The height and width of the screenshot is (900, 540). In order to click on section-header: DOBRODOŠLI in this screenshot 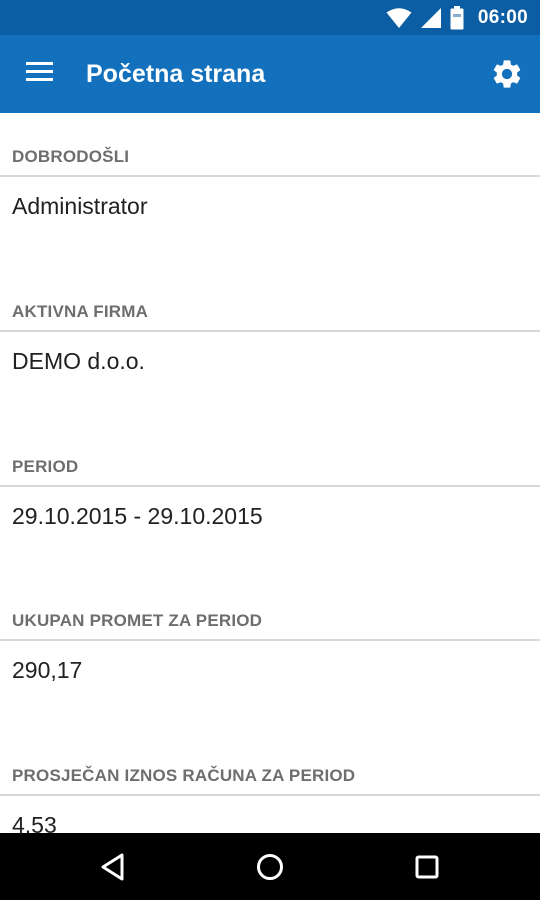, I will do `click(71, 156)`.